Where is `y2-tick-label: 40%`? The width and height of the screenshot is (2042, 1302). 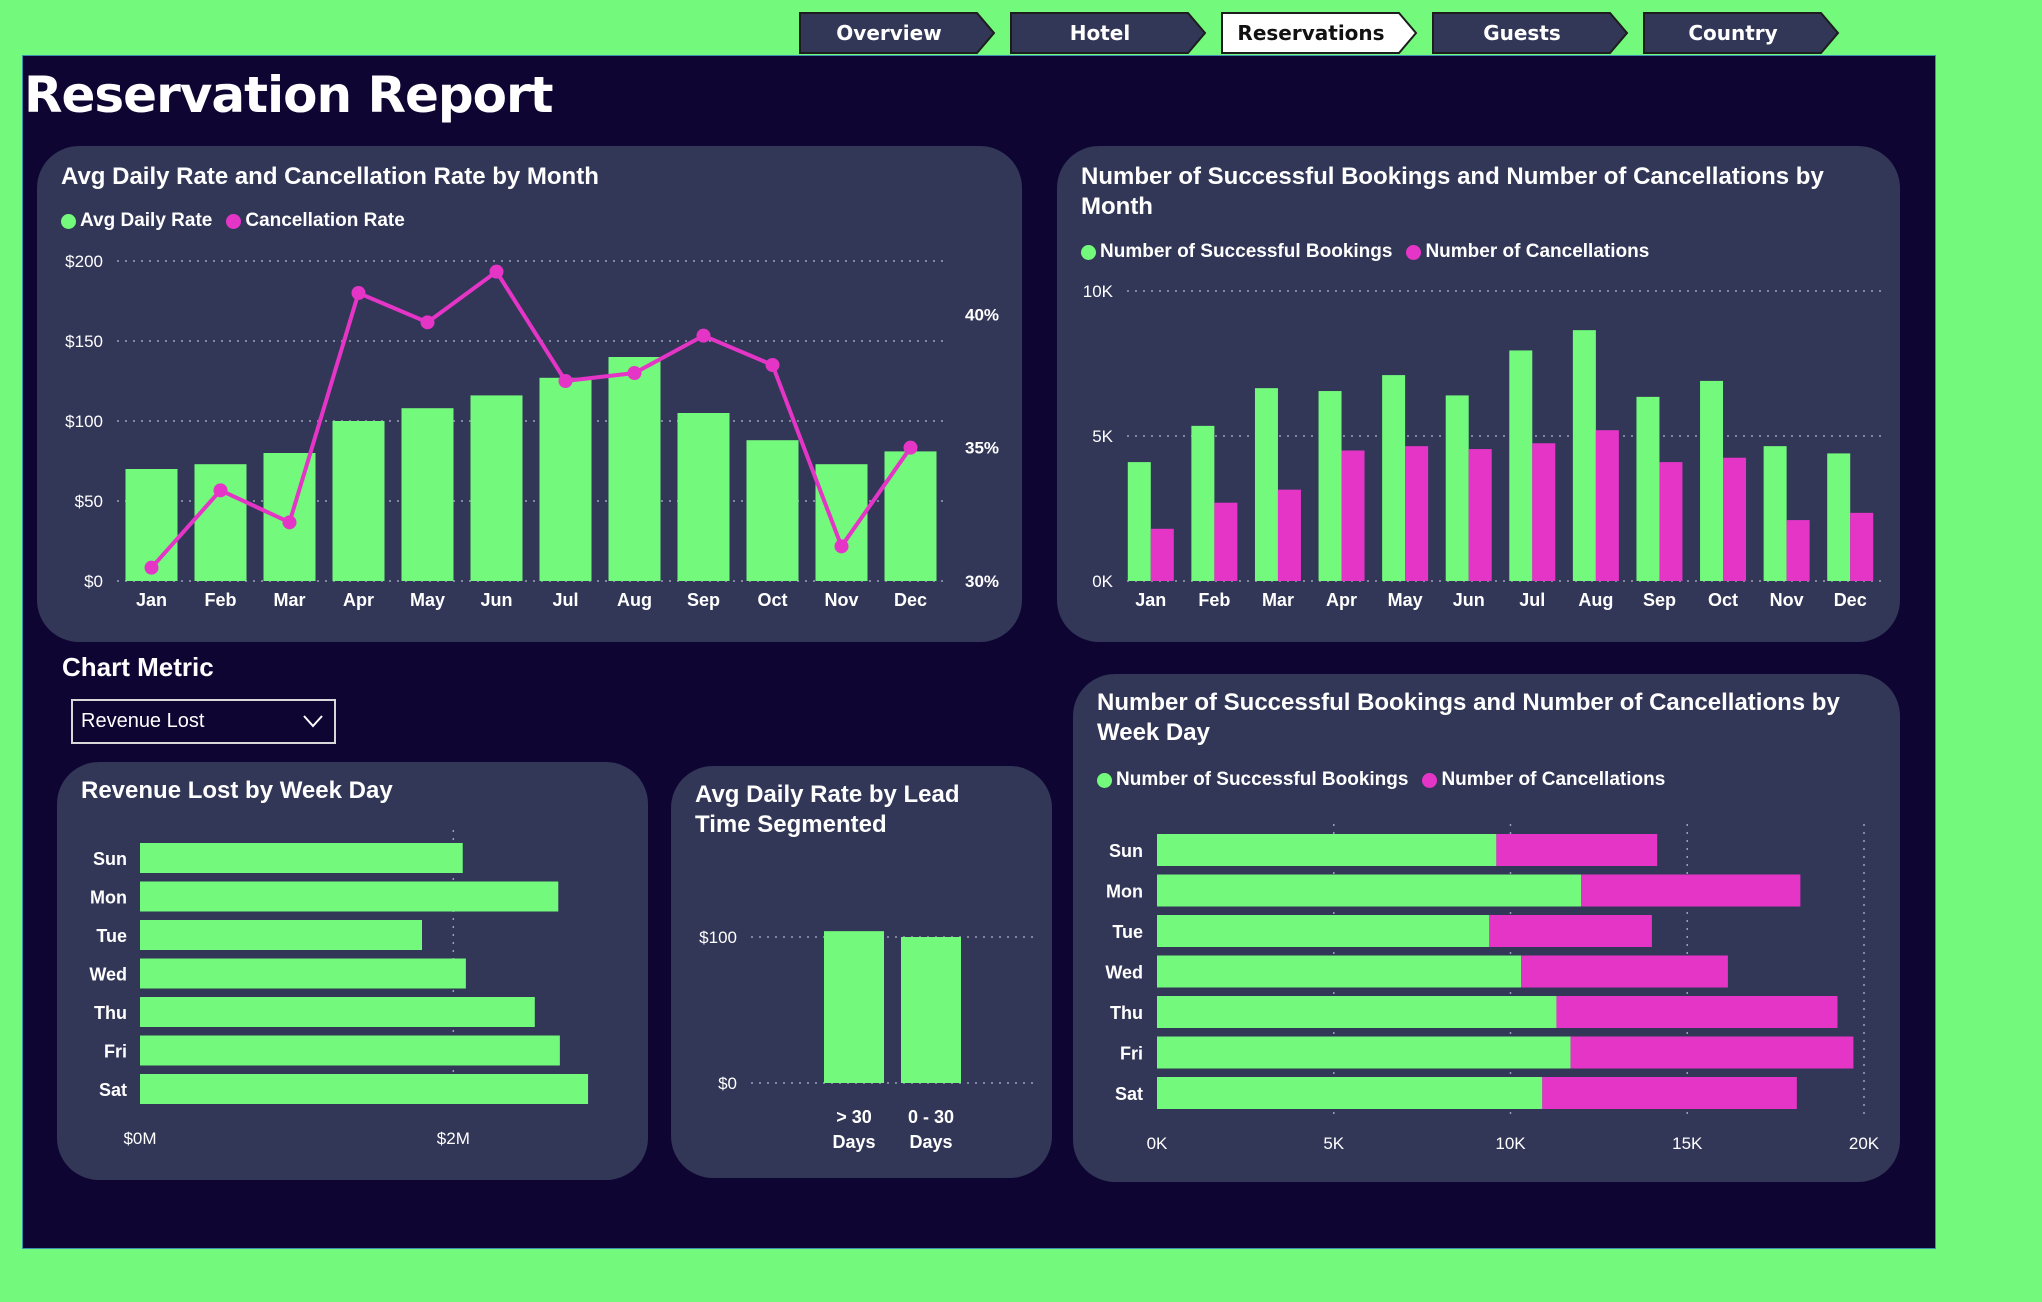 y2-tick-label: 40% is located at coordinates (982, 314).